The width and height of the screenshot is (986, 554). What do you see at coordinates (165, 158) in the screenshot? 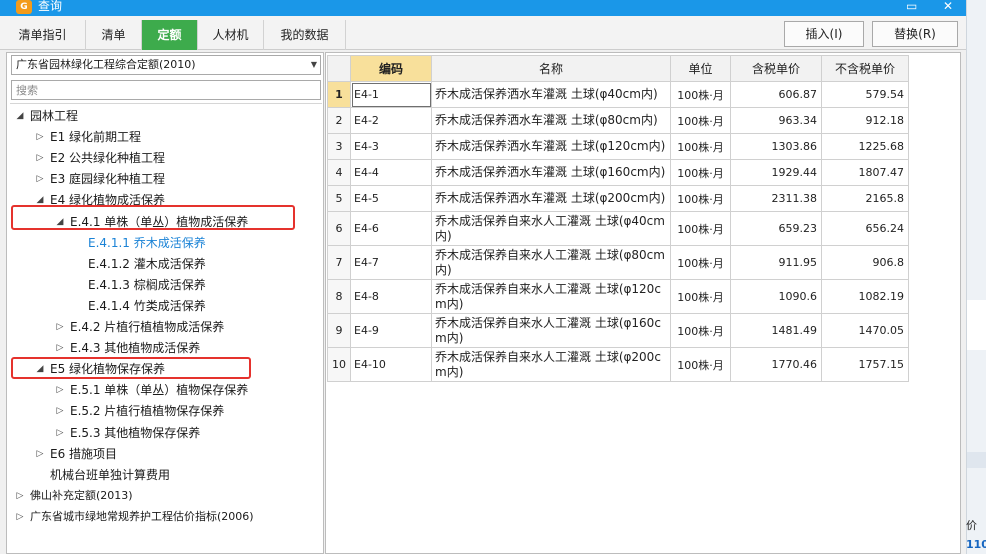
I see `tree-node: ▷ E2 公共绿化种植工程` at bounding box center [165, 158].